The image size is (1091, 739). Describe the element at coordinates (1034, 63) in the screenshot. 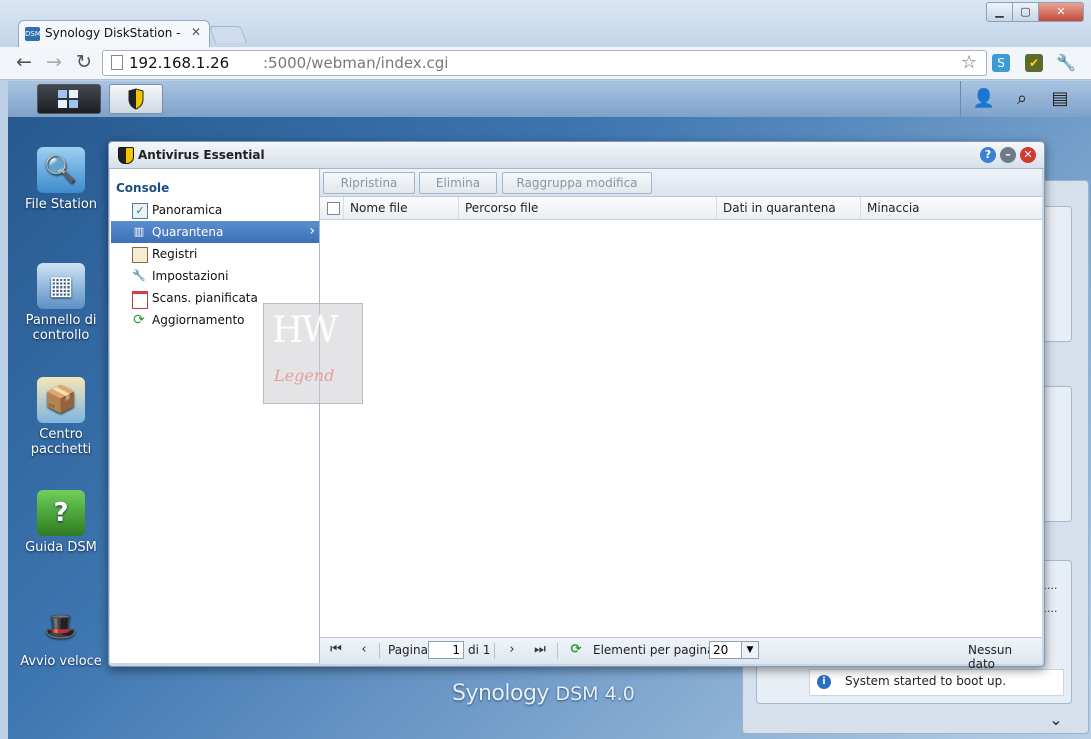

I see `extension-check-icon: ✔` at that location.